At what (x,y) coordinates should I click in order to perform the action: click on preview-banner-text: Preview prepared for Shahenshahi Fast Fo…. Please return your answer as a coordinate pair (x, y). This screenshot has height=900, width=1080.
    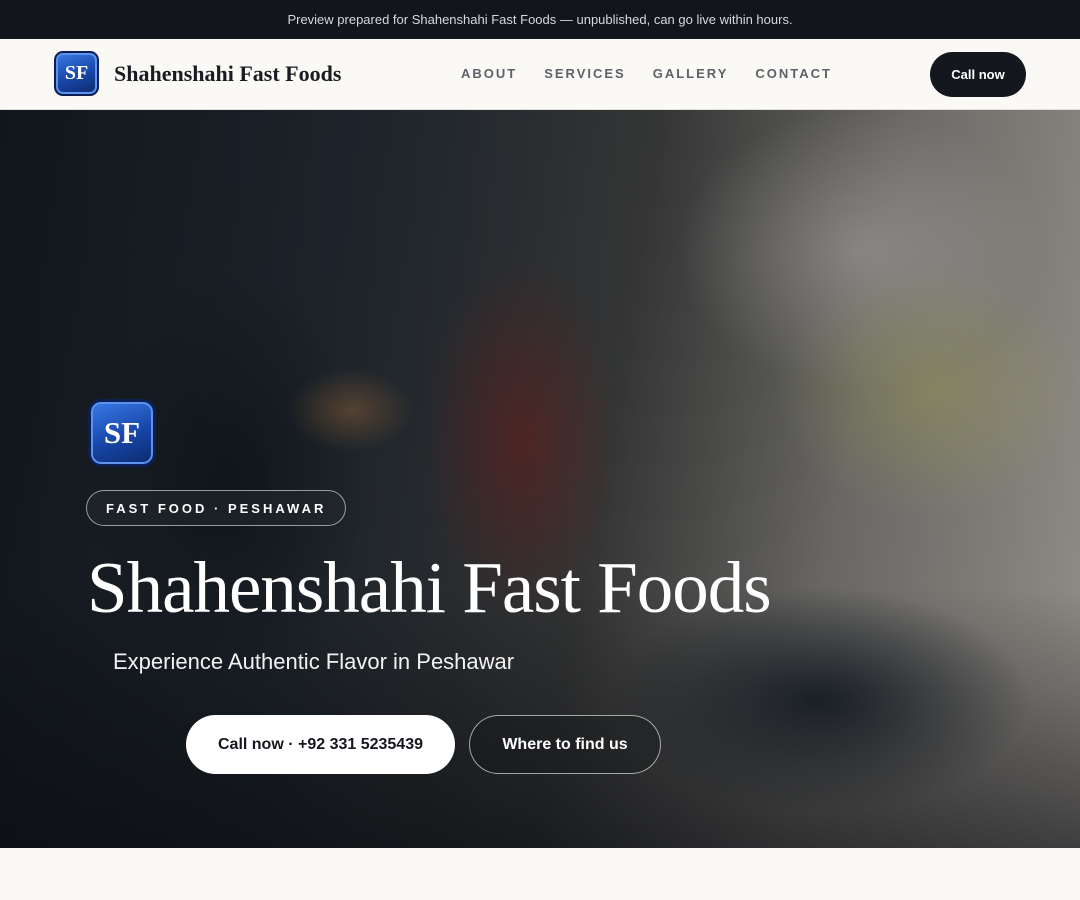
    Looking at the image, I should click on (540, 19).